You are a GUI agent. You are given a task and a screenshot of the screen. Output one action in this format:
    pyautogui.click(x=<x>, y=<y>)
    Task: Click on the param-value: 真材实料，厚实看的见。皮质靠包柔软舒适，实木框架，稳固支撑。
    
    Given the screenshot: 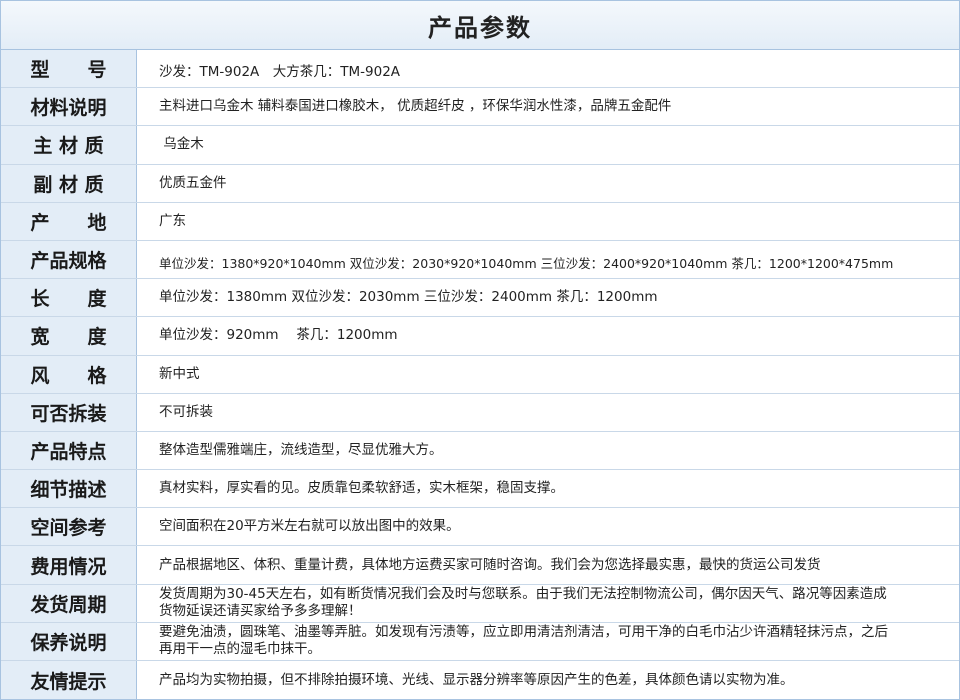 What is the action you would take?
    pyautogui.click(x=361, y=488)
    